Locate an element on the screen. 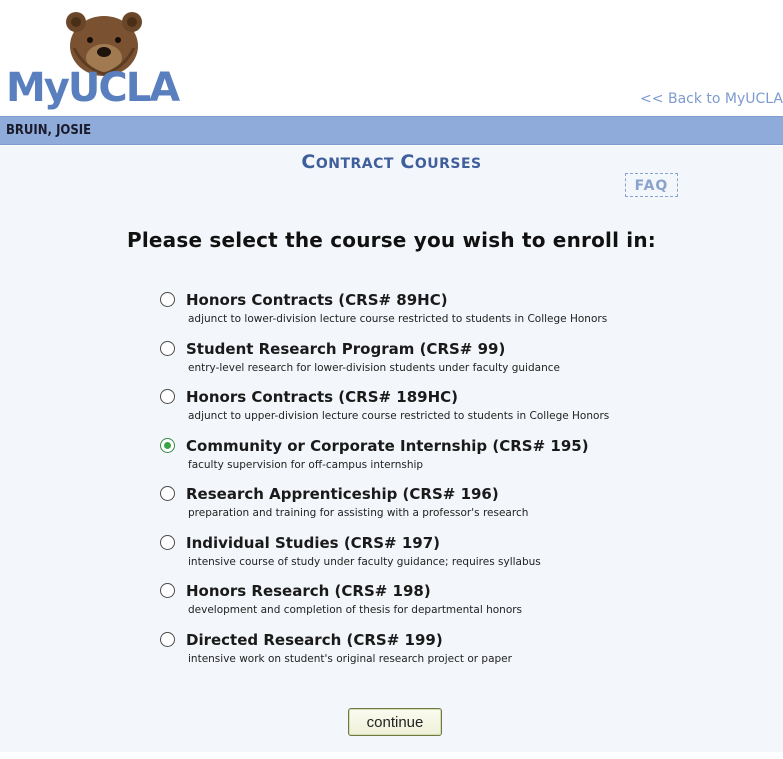 The height and width of the screenshot is (759, 783). continue-button: continue is located at coordinates (395, 722).